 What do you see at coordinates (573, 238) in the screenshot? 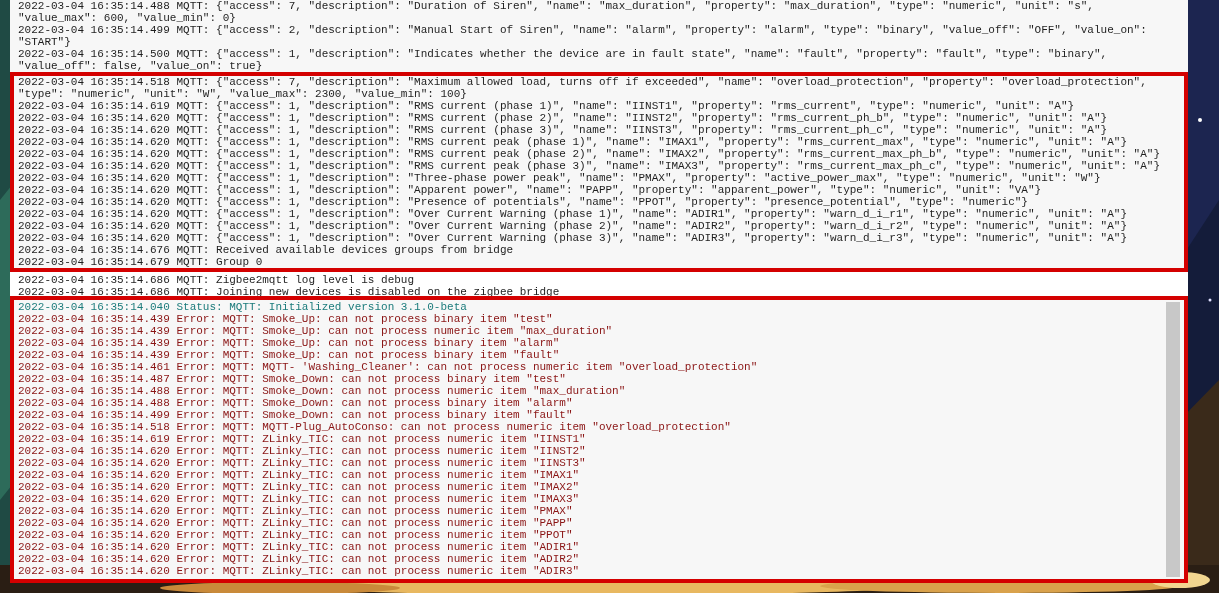
I see `log-line: 2022-03-04 16:35:14.620 MQTT: {"access": 1, "description": "Over Current Warning (phase 3)", "name": "ADIR3", "property": "warn_d_i_r3", "type": "numeric", "unit": "A"}` at bounding box center [573, 238].